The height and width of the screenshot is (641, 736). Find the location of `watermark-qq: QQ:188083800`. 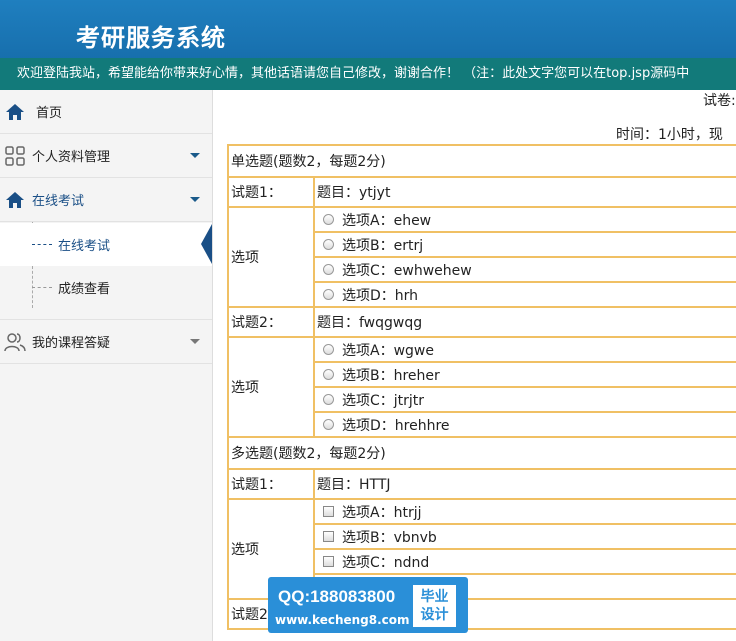

watermark-qq: QQ:188083800 is located at coordinates (337, 596).